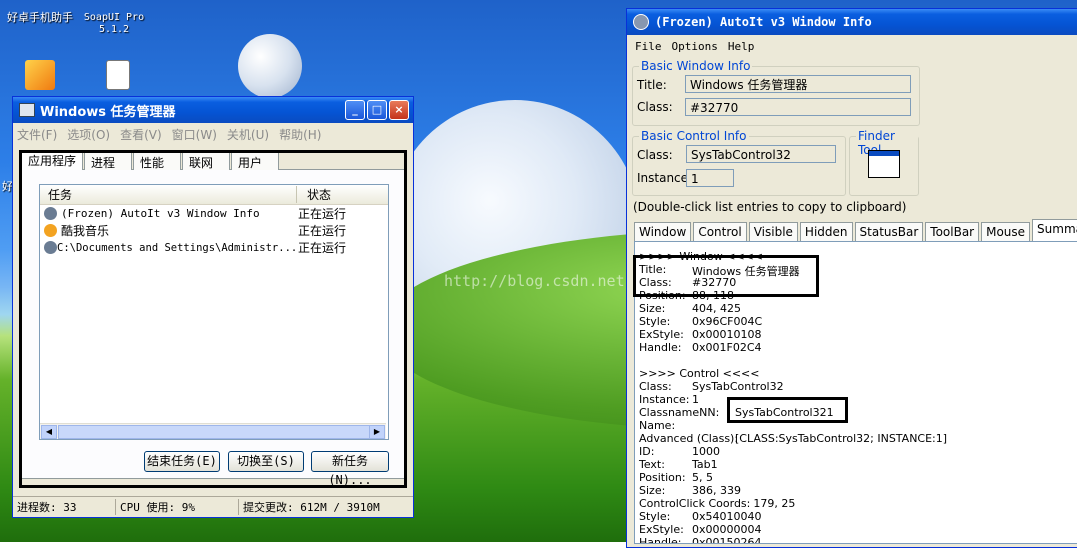 This screenshot has height=548, width=1077. I want to click on summary-line: Class: SysTabControl32, so click(711, 386).